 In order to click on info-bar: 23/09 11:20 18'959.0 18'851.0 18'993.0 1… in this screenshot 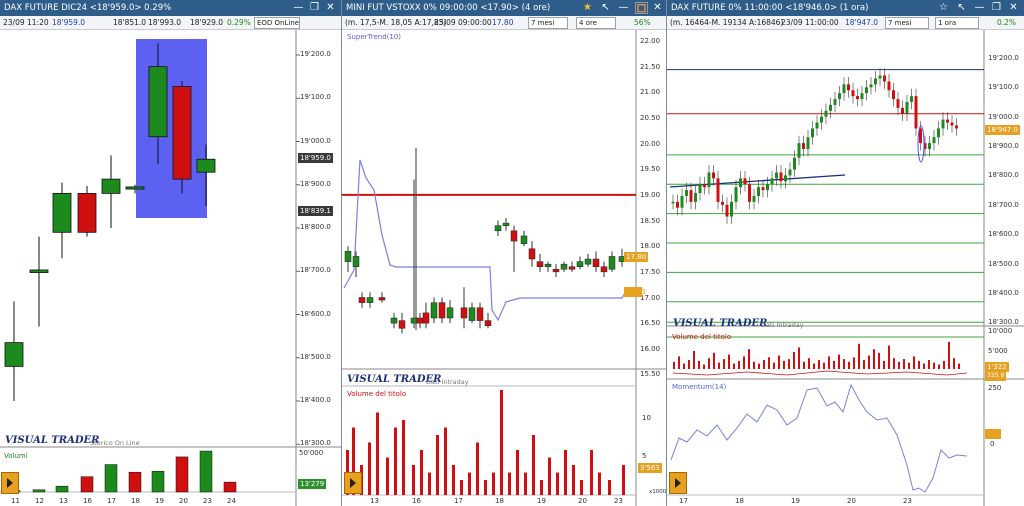, I will do `click(170, 23)`.